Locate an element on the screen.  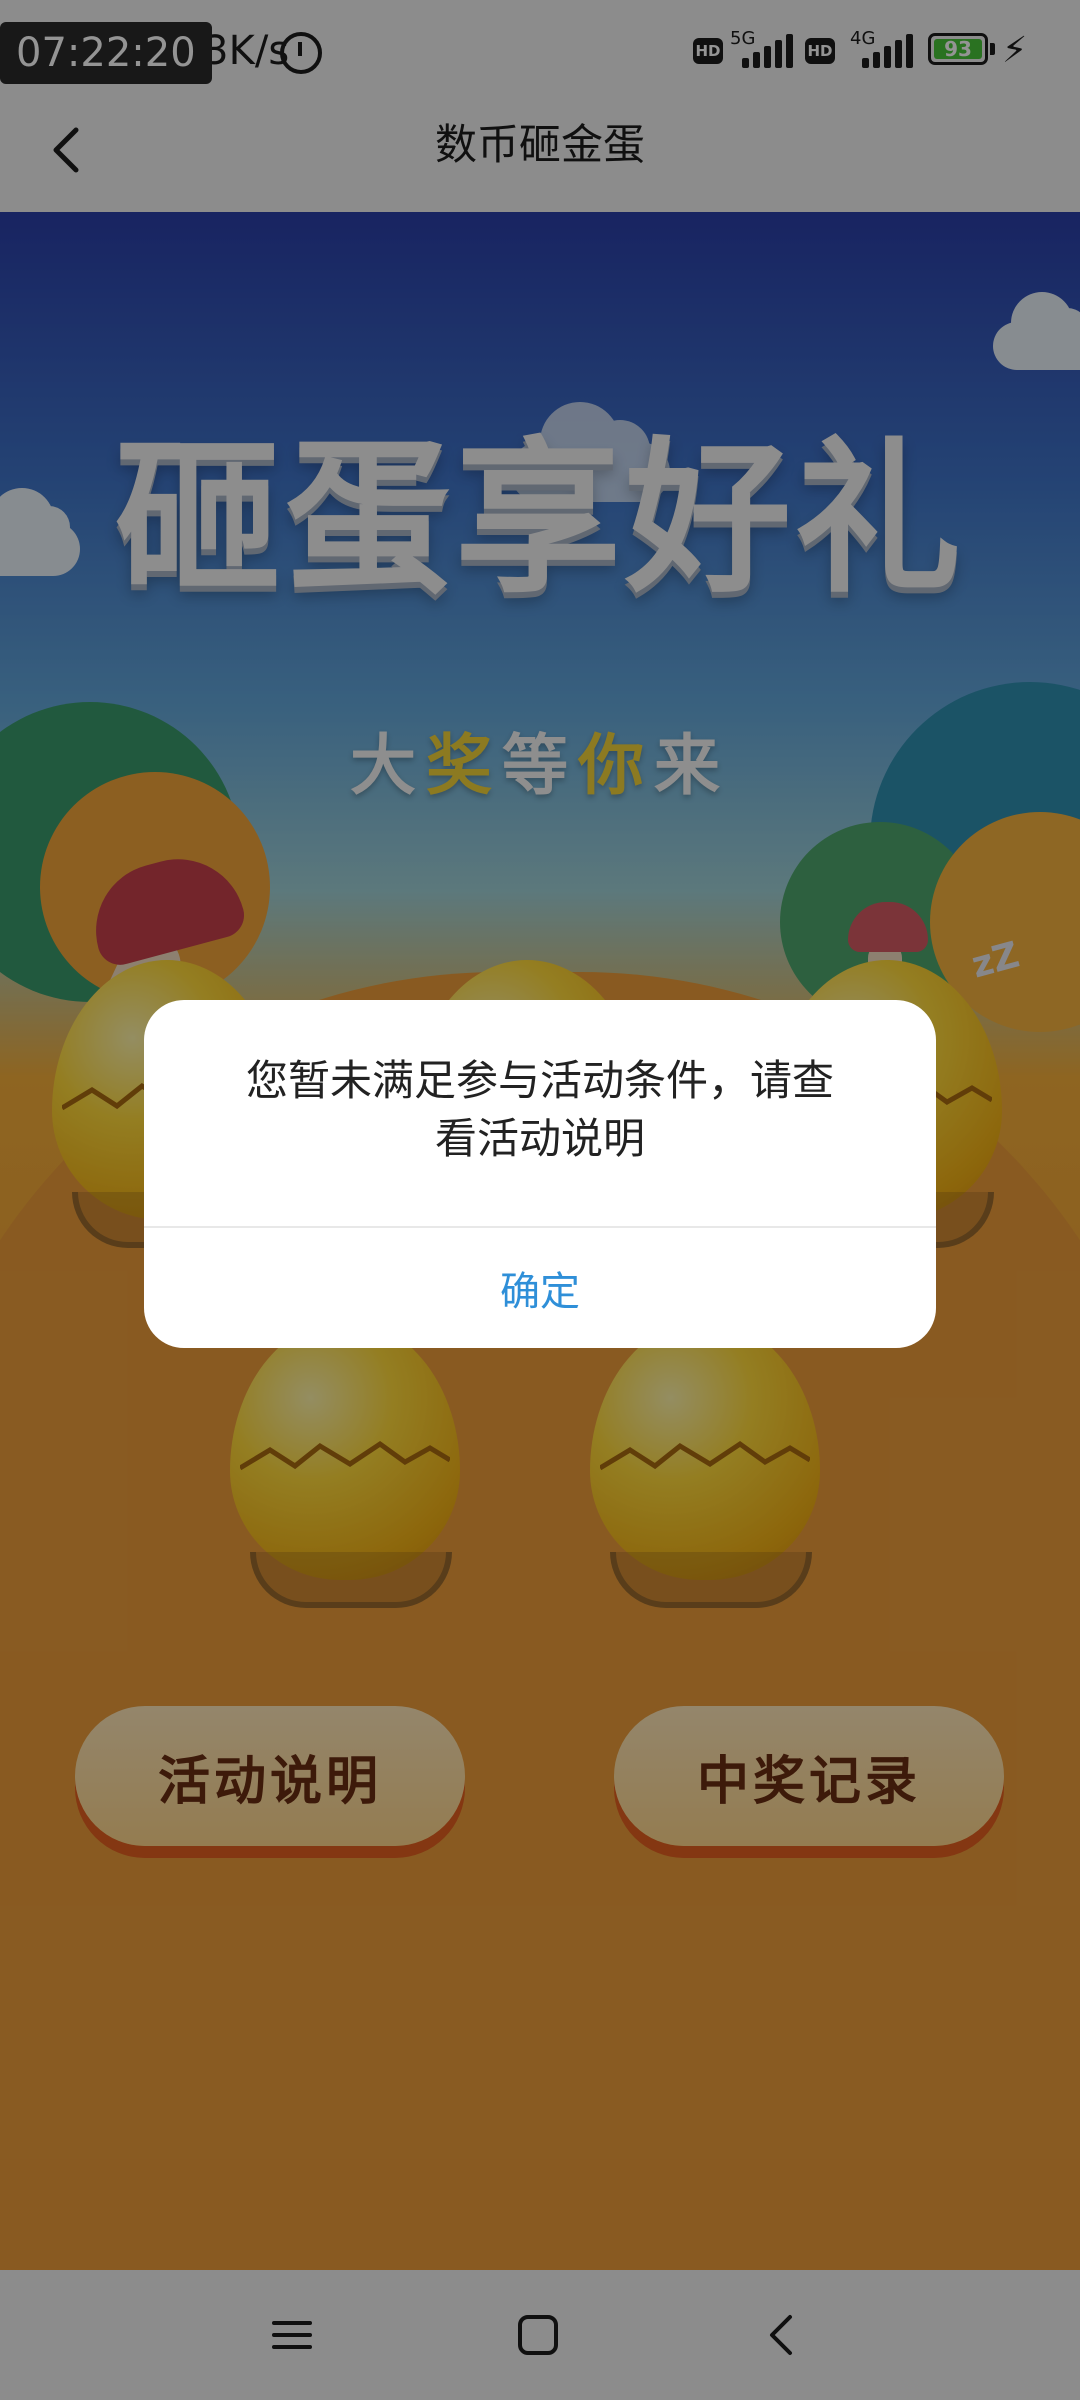
dialog-message: 您暂未满足参与活动条件，请查看活动说明 is located at coordinates (539, 1109).